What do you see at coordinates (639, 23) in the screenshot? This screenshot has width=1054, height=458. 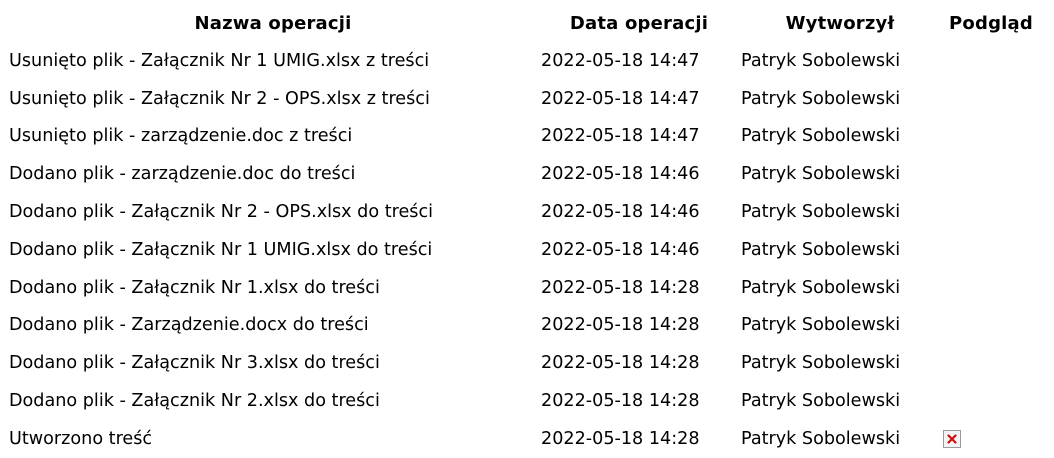 I see `column-header-date: Data operacji` at bounding box center [639, 23].